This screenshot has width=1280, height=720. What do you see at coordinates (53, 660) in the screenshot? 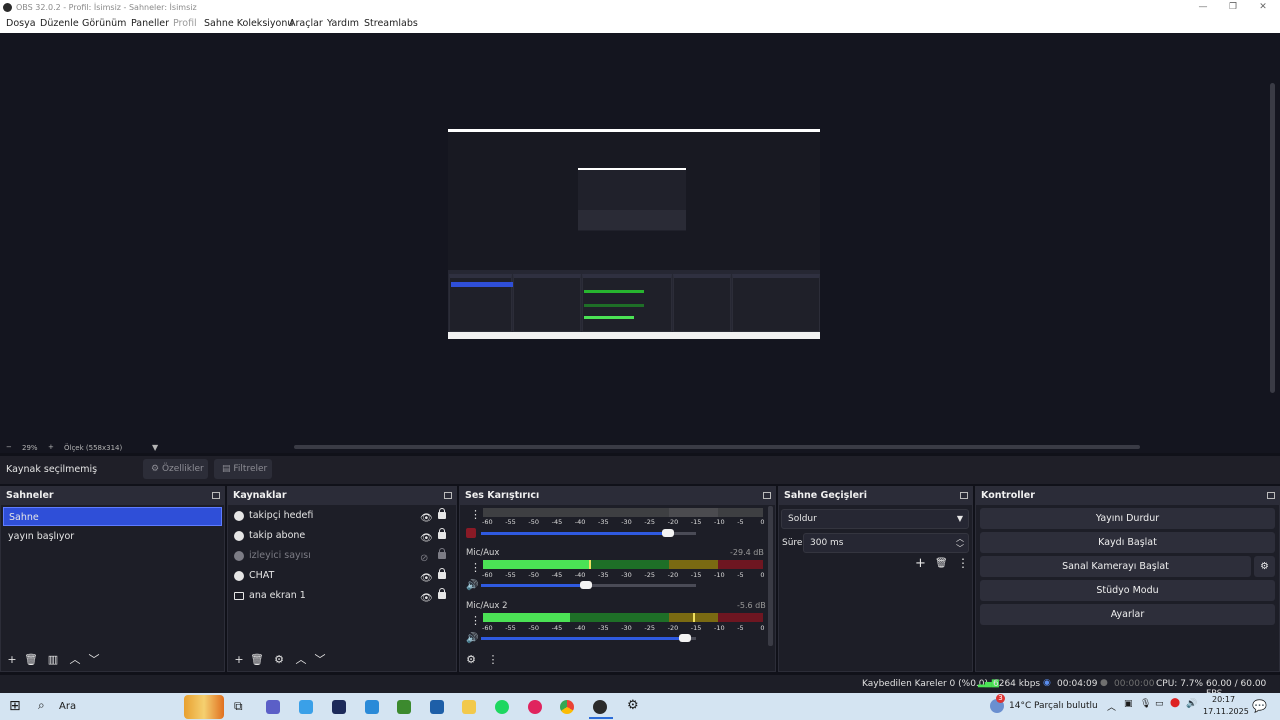
I see `scene-filters-icon: ▥` at bounding box center [53, 660].